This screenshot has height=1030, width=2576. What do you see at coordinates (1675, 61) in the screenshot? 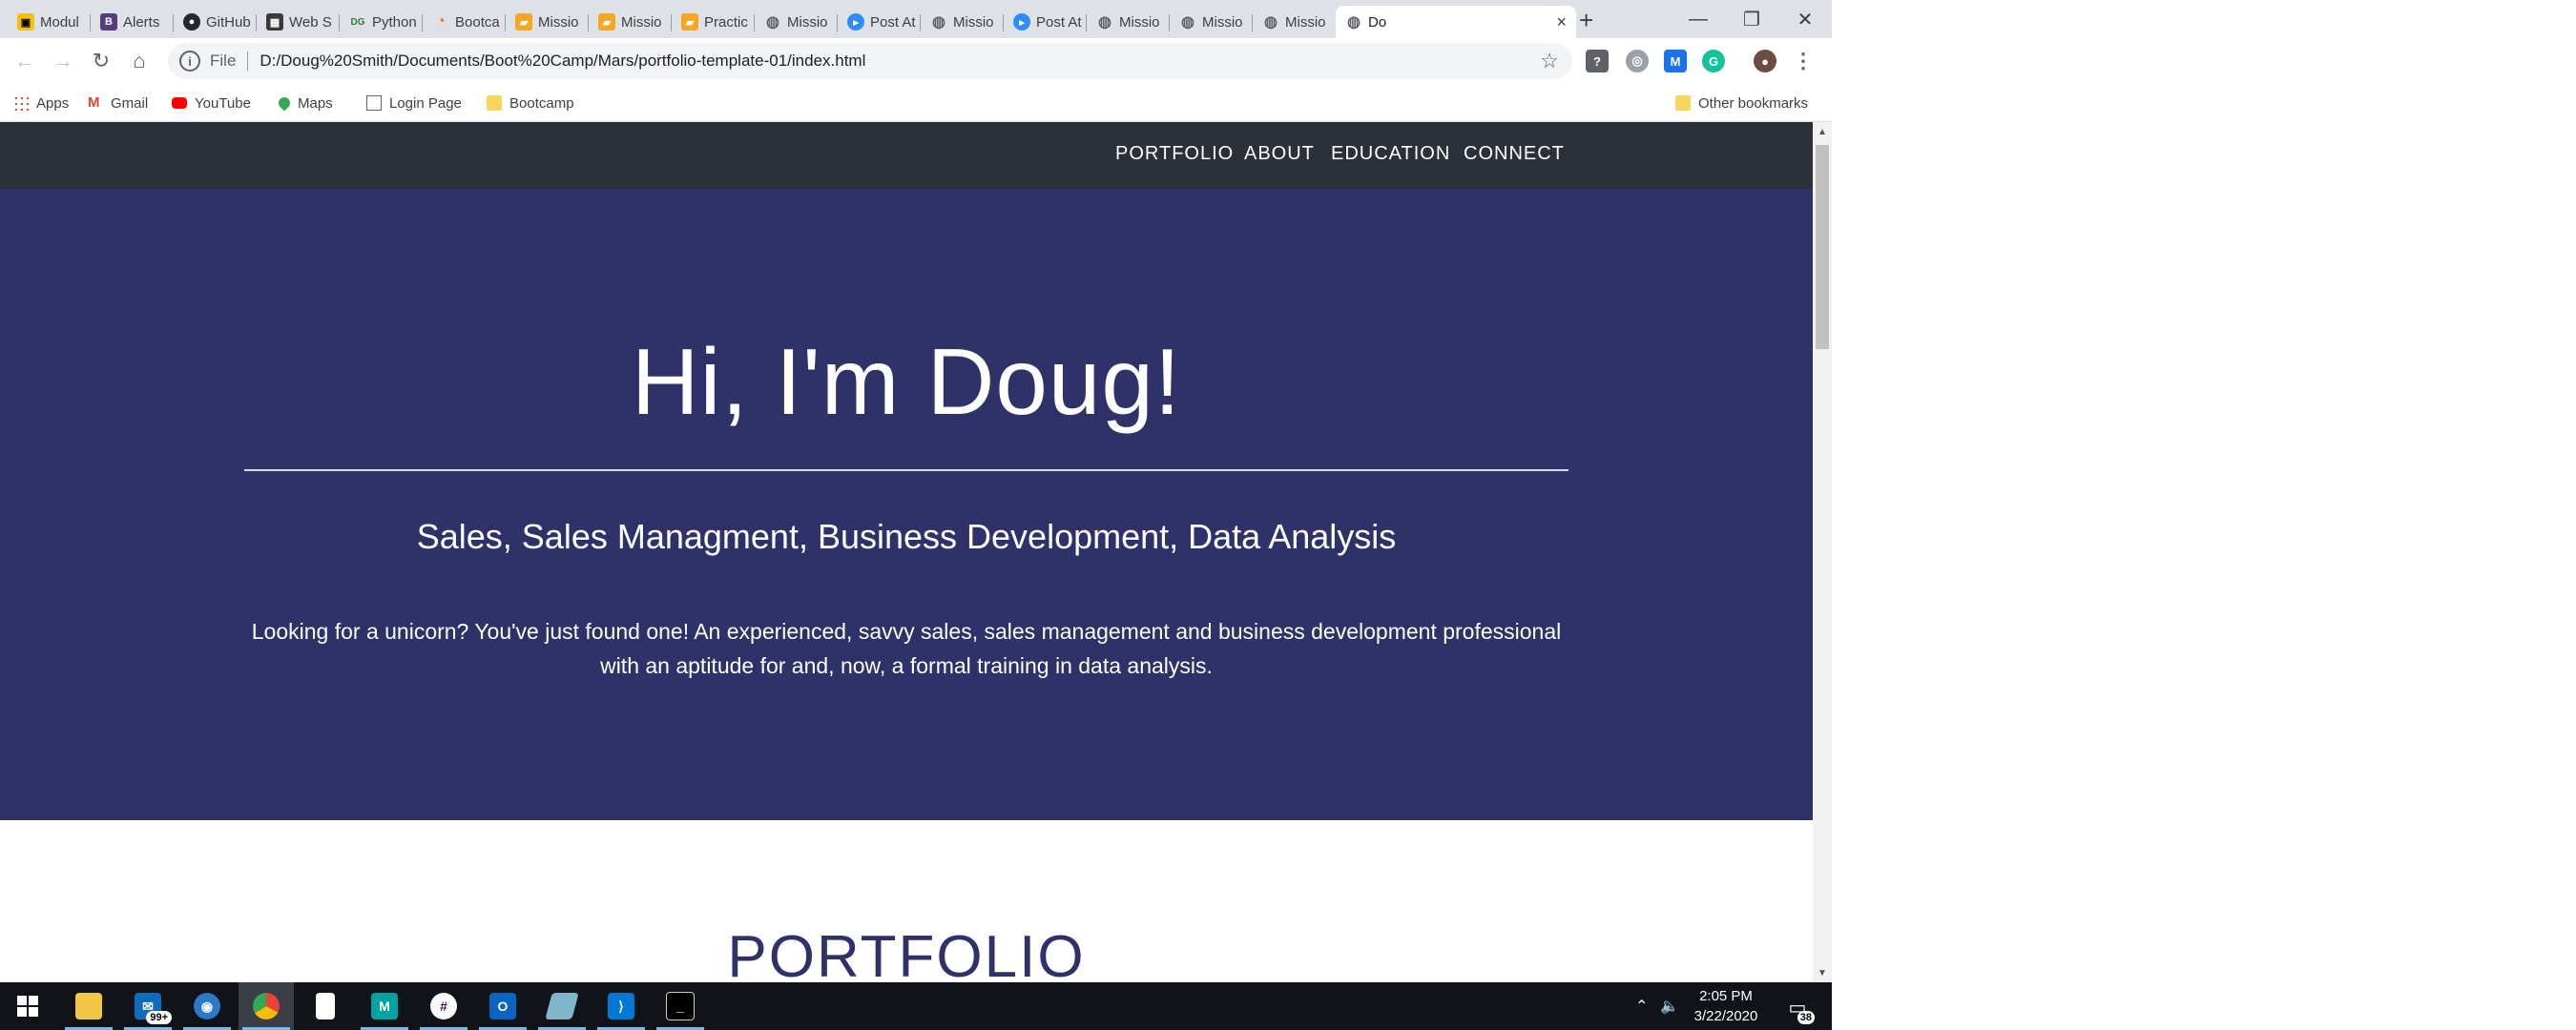
I see `m-extension-icon: M` at bounding box center [1675, 61].